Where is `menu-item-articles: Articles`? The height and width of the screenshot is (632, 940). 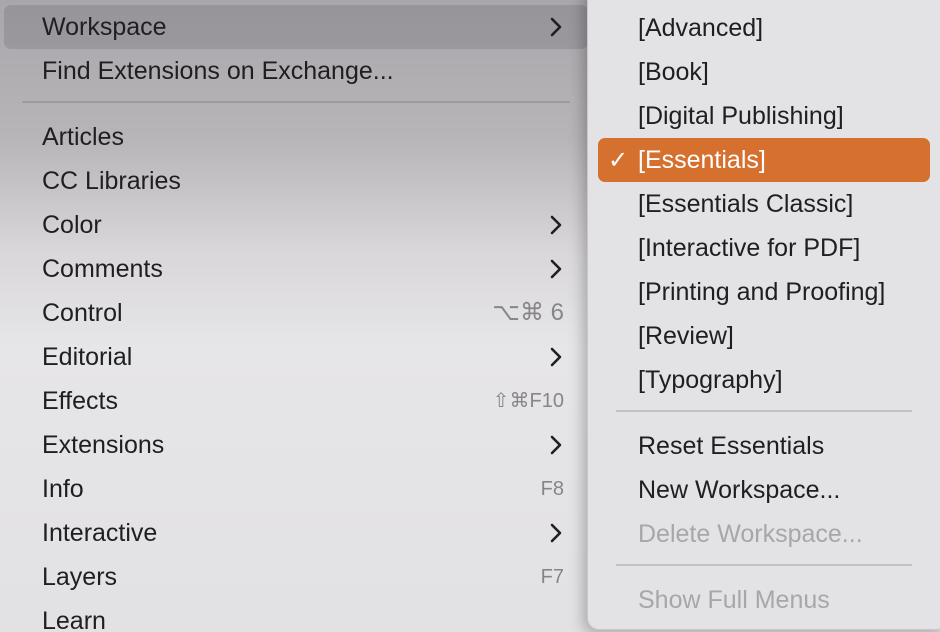 menu-item-articles: Articles is located at coordinates (296, 137).